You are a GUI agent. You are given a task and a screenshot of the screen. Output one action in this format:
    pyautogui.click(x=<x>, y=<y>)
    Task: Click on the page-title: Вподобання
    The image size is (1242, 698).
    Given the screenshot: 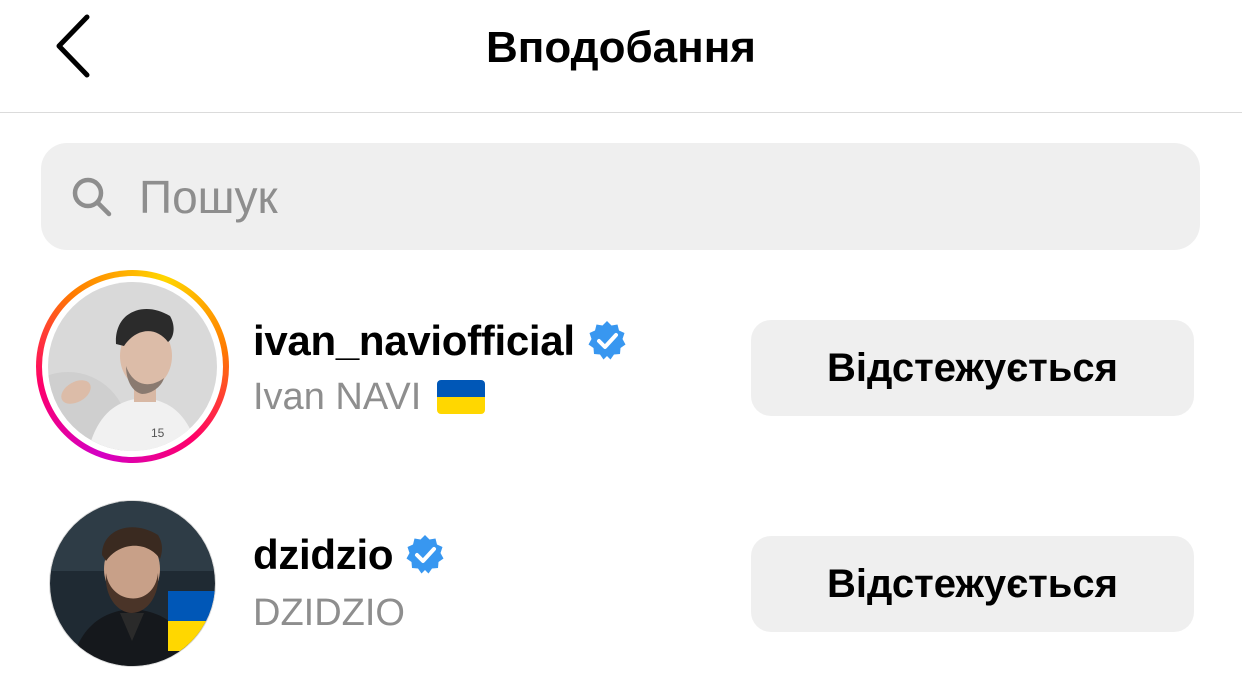 What is the action you would take?
    pyautogui.click(x=621, y=47)
    